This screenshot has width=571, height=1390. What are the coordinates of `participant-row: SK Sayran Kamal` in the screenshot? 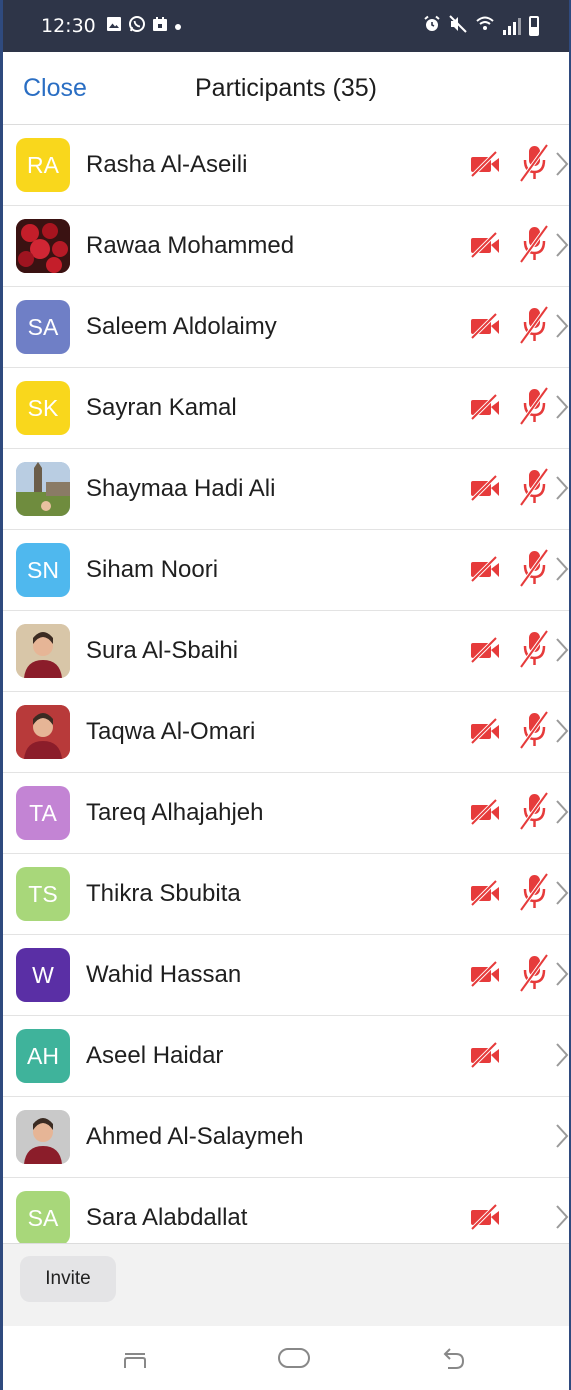 It's located at (286, 408).